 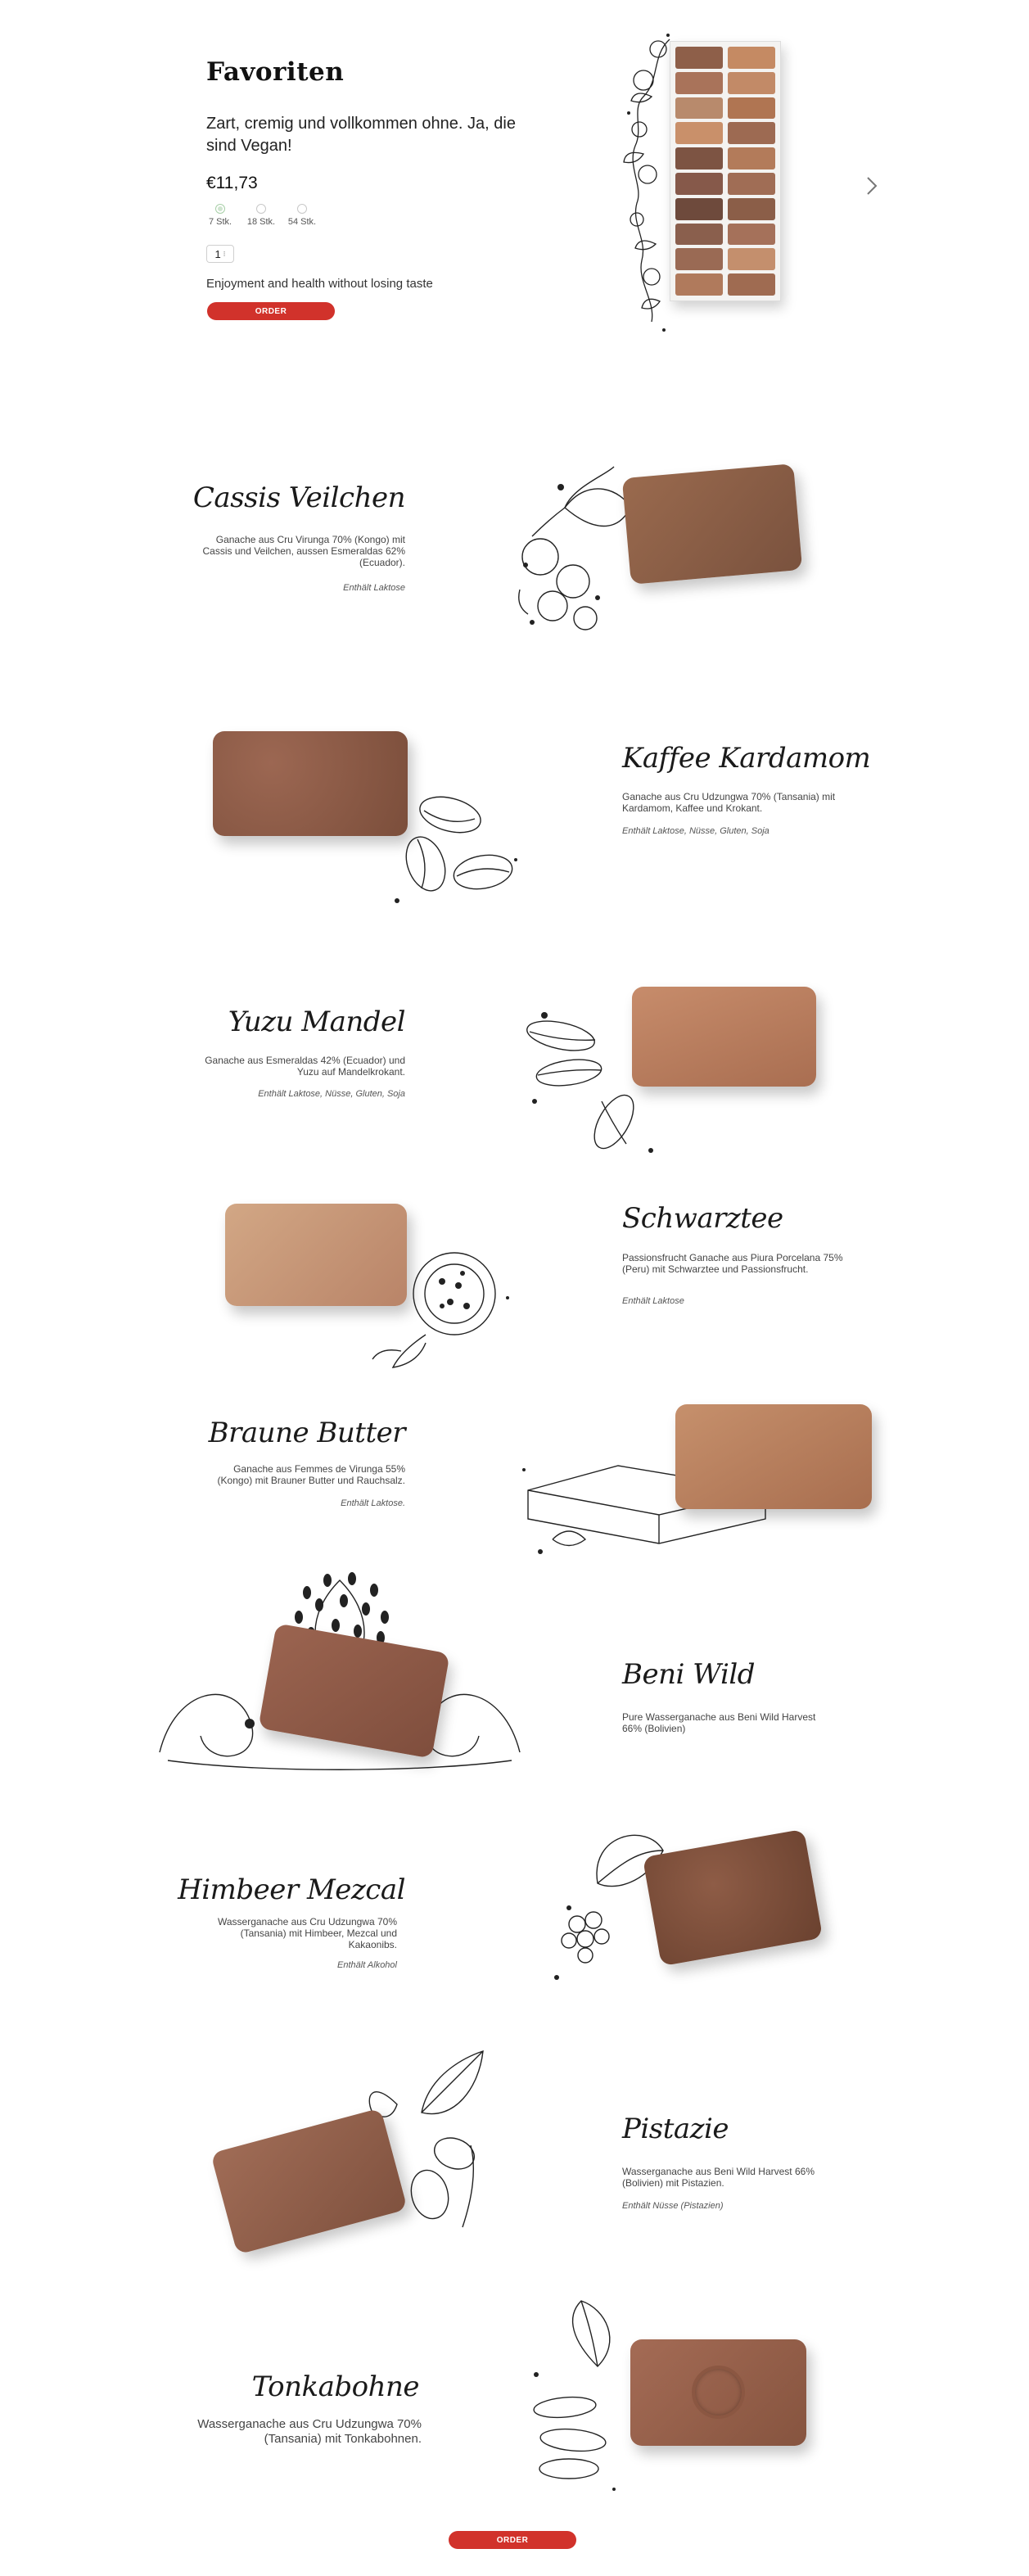 I want to click on praline-name: Himbeer Mezcal, so click(x=291, y=1890).